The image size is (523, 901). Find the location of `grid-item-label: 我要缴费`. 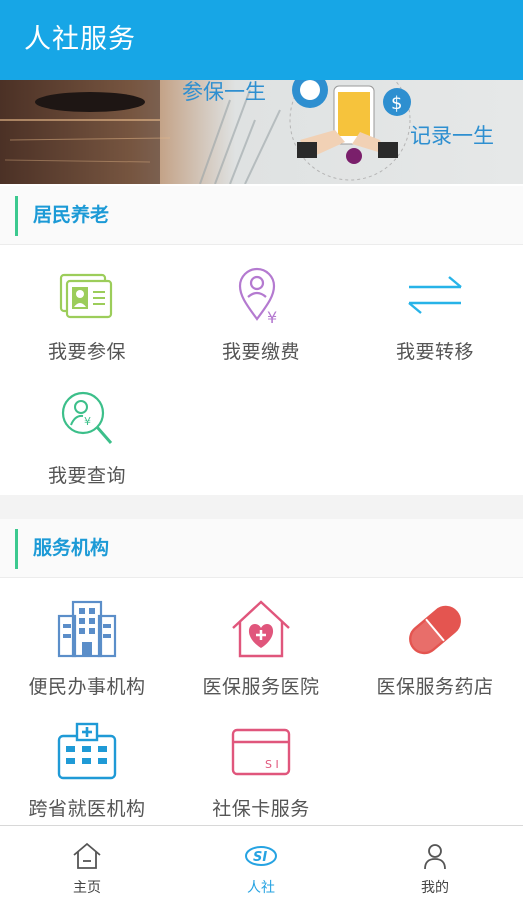

grid-item-label: 我要缴费 is located at coordinates (260, 352).